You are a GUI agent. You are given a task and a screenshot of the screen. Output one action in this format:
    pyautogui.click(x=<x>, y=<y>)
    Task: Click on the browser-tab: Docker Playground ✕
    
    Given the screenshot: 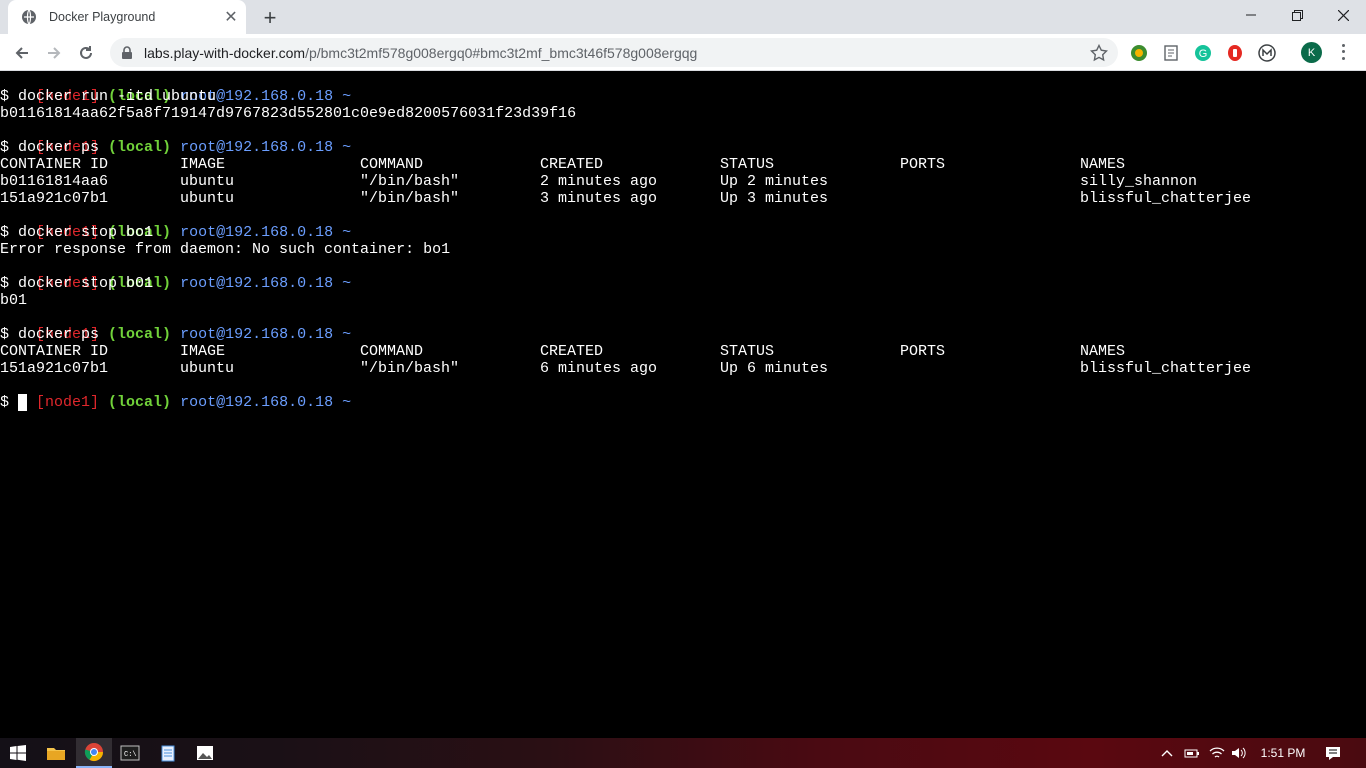 What is the action you would take?
    pyautogui.click(x=127, y=17)
    